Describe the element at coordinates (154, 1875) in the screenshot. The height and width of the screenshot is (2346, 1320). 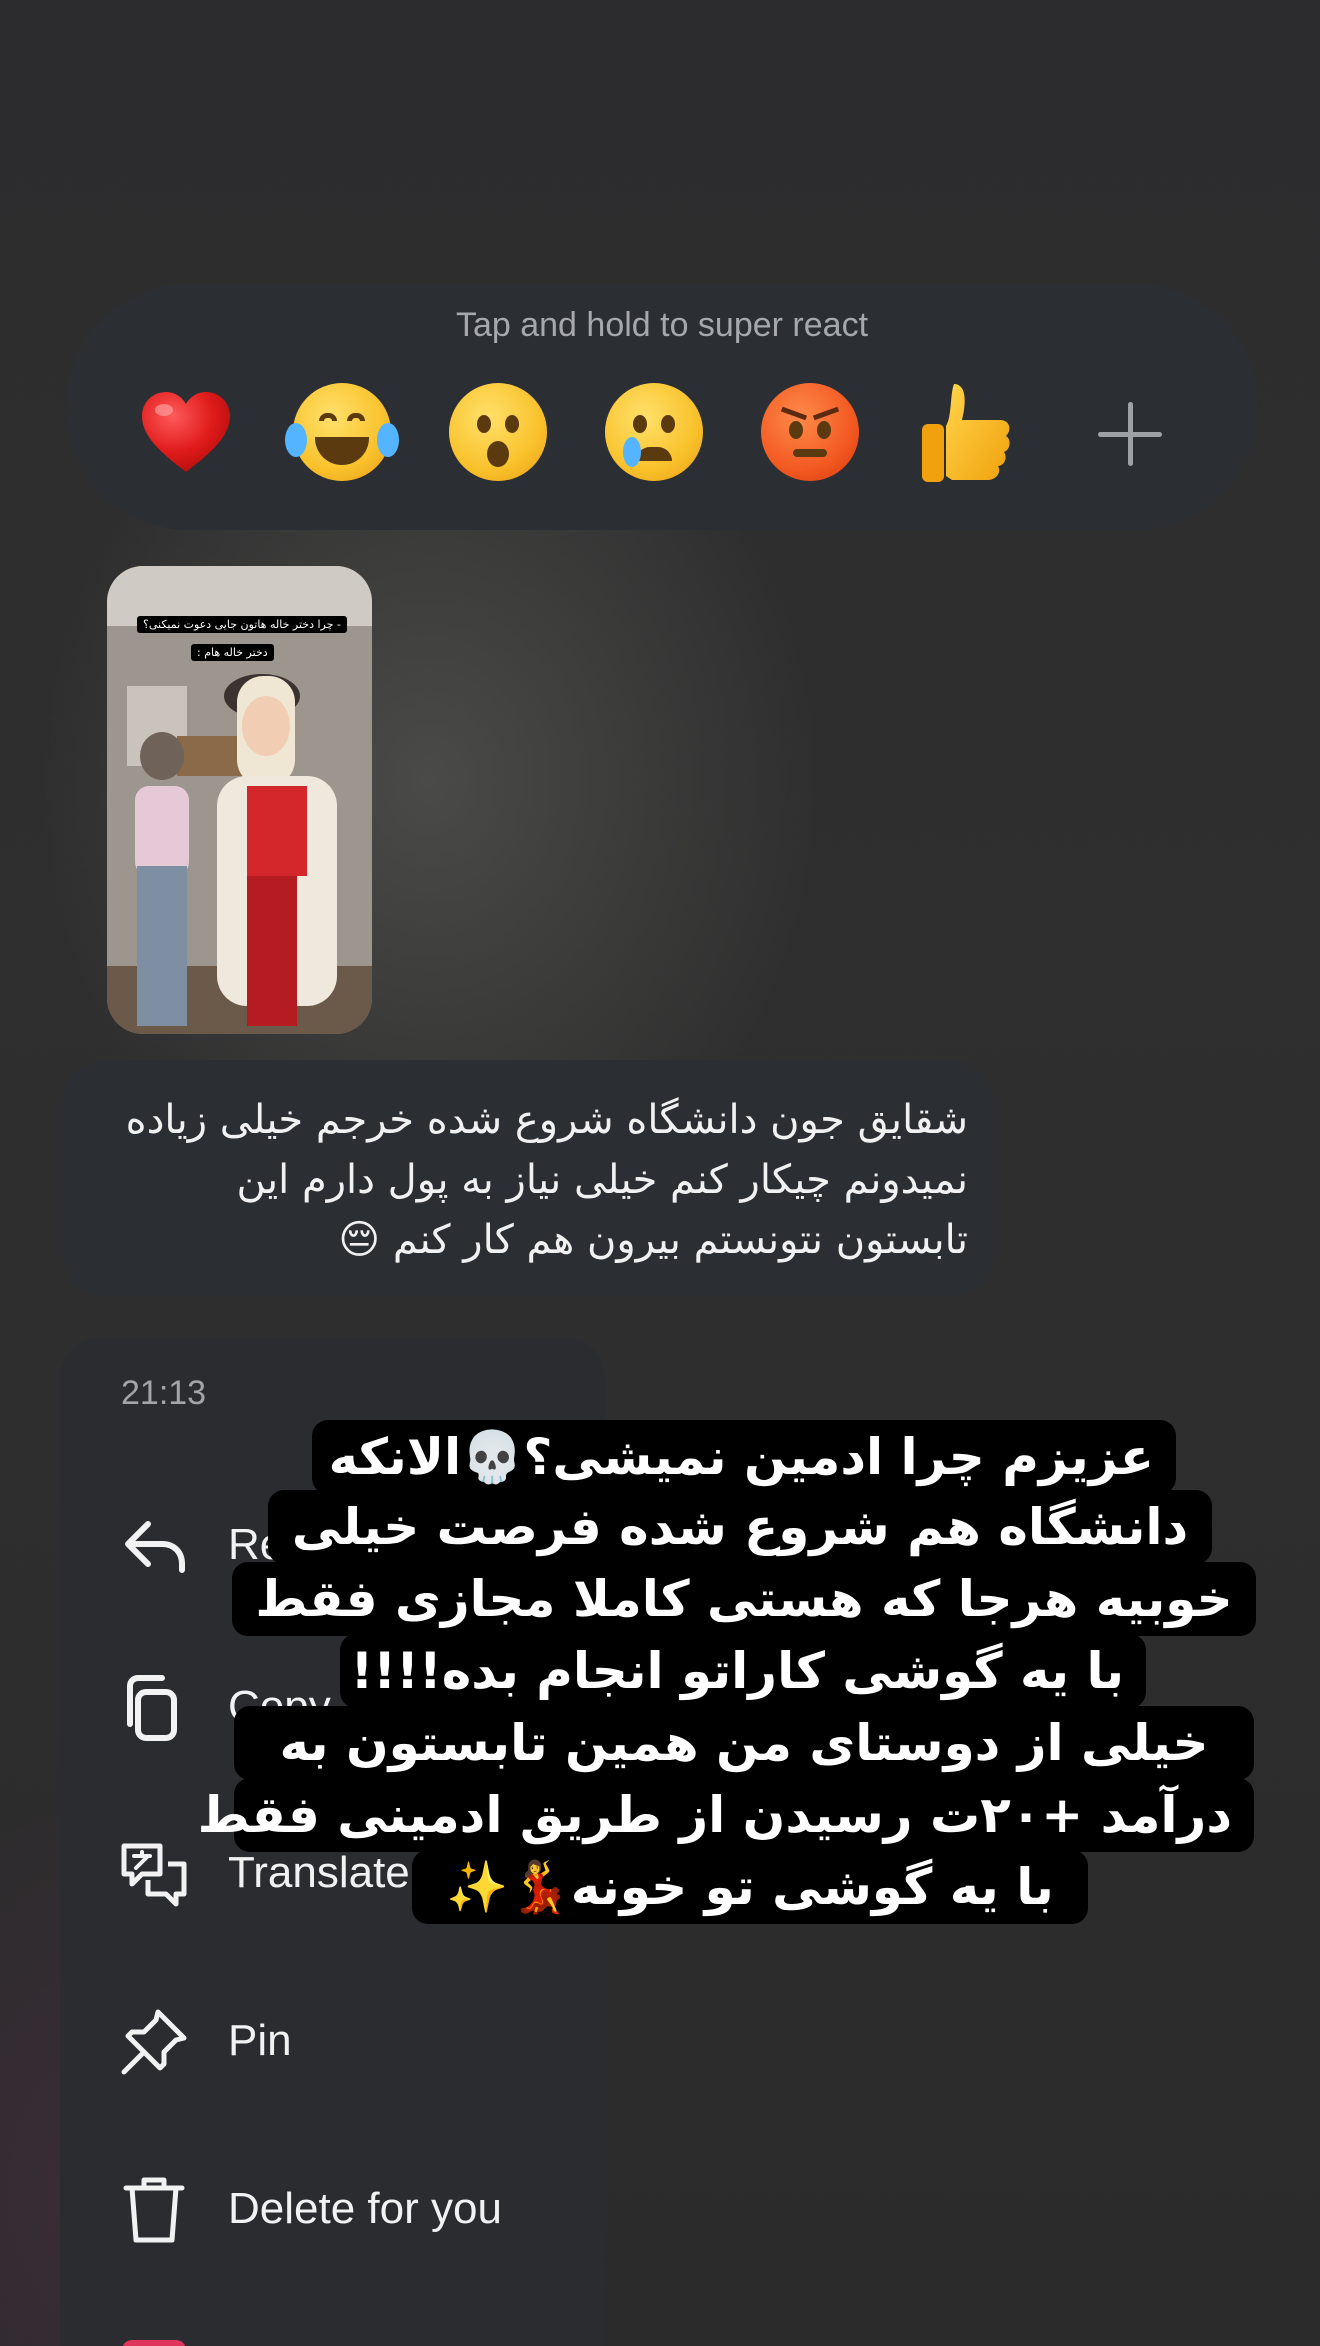
I see `translate-icon` at that location.